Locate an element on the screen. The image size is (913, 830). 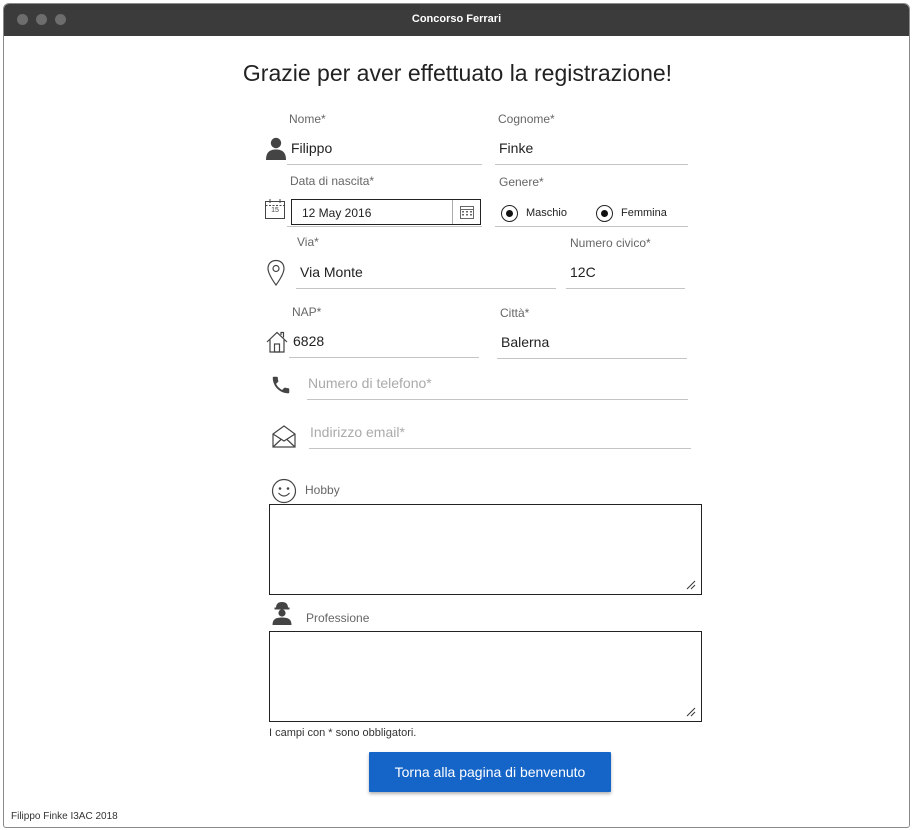
envelope-icon is located at coordinates (284, 436).